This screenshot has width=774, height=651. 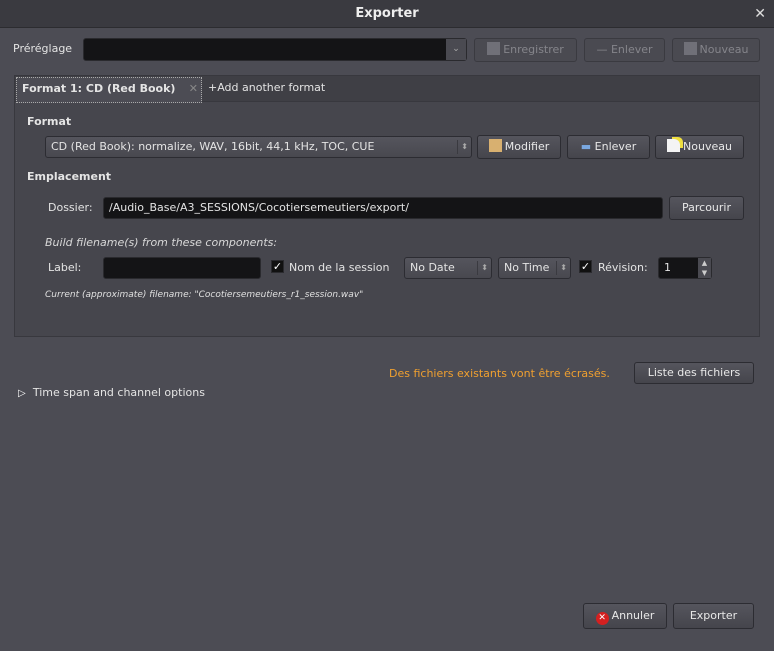 What do you see at coordinates (118, 392) in the screenshot?
I see `time-span-label: Time span and channel options` at bounding box center [118, 392].